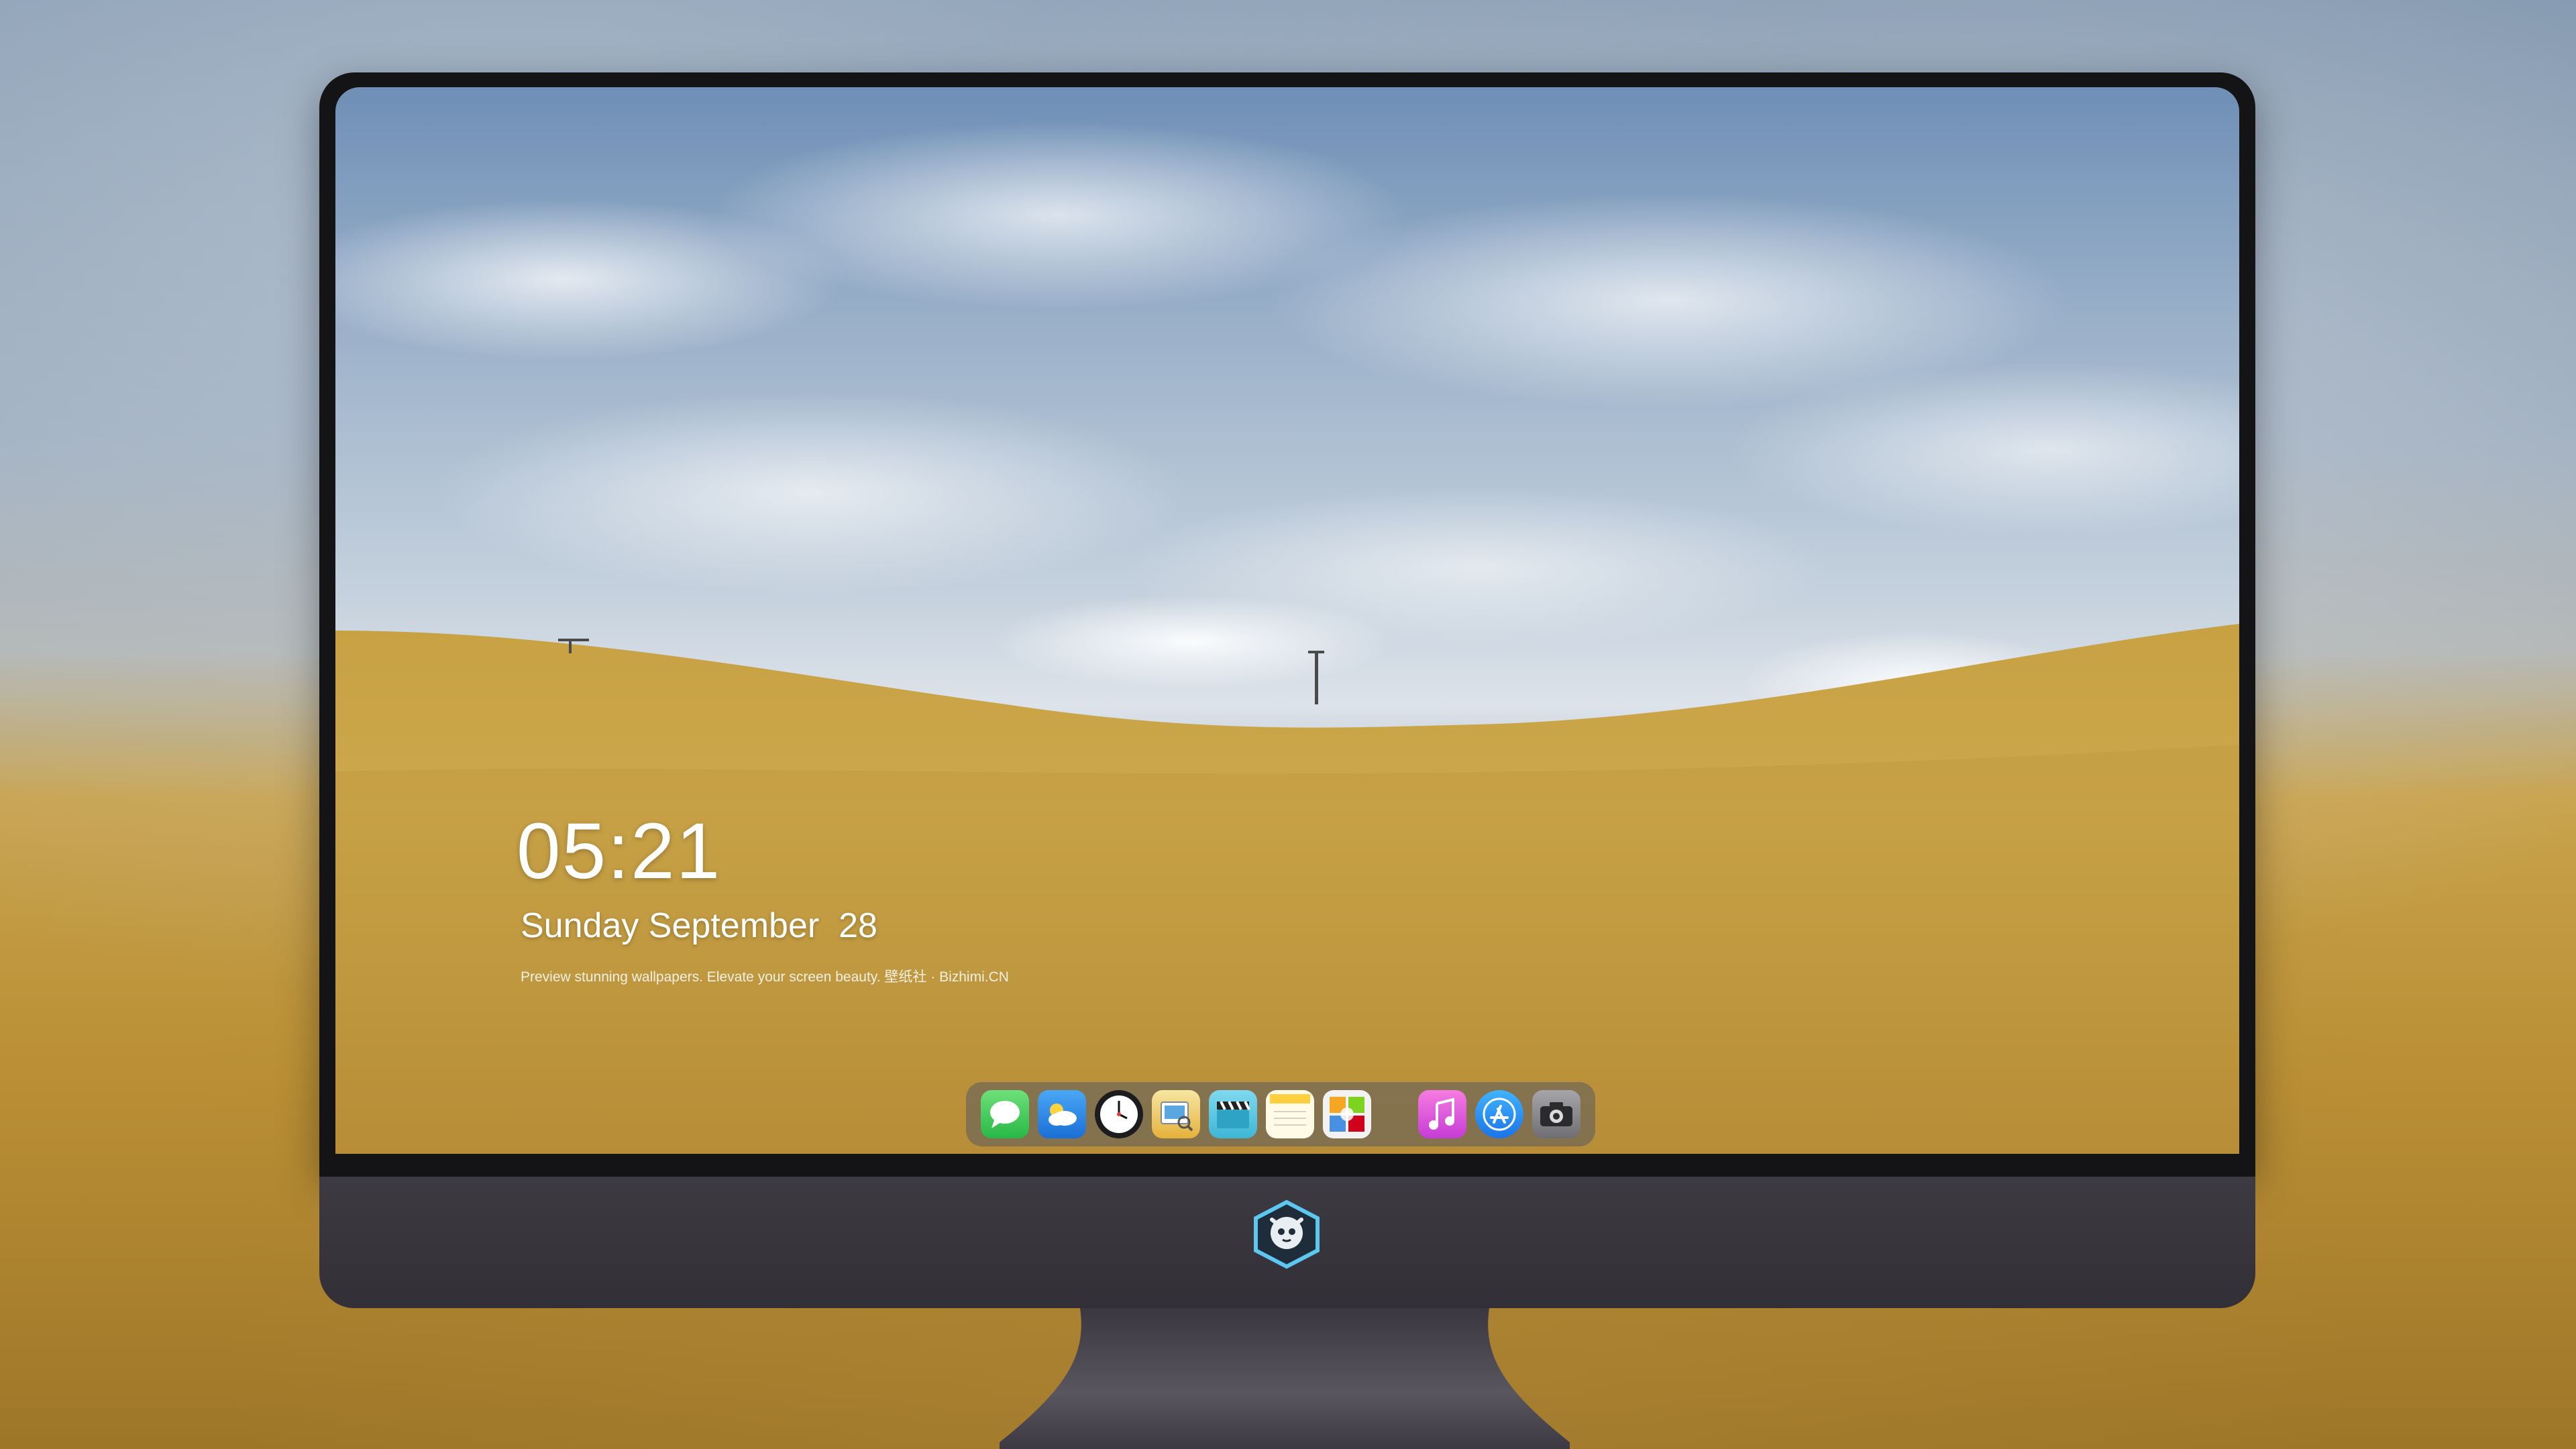  What do you see at coordinates (1119, 1114) in the screenshot?
I see `clock-icon` at bounding box center [1119, 1114].